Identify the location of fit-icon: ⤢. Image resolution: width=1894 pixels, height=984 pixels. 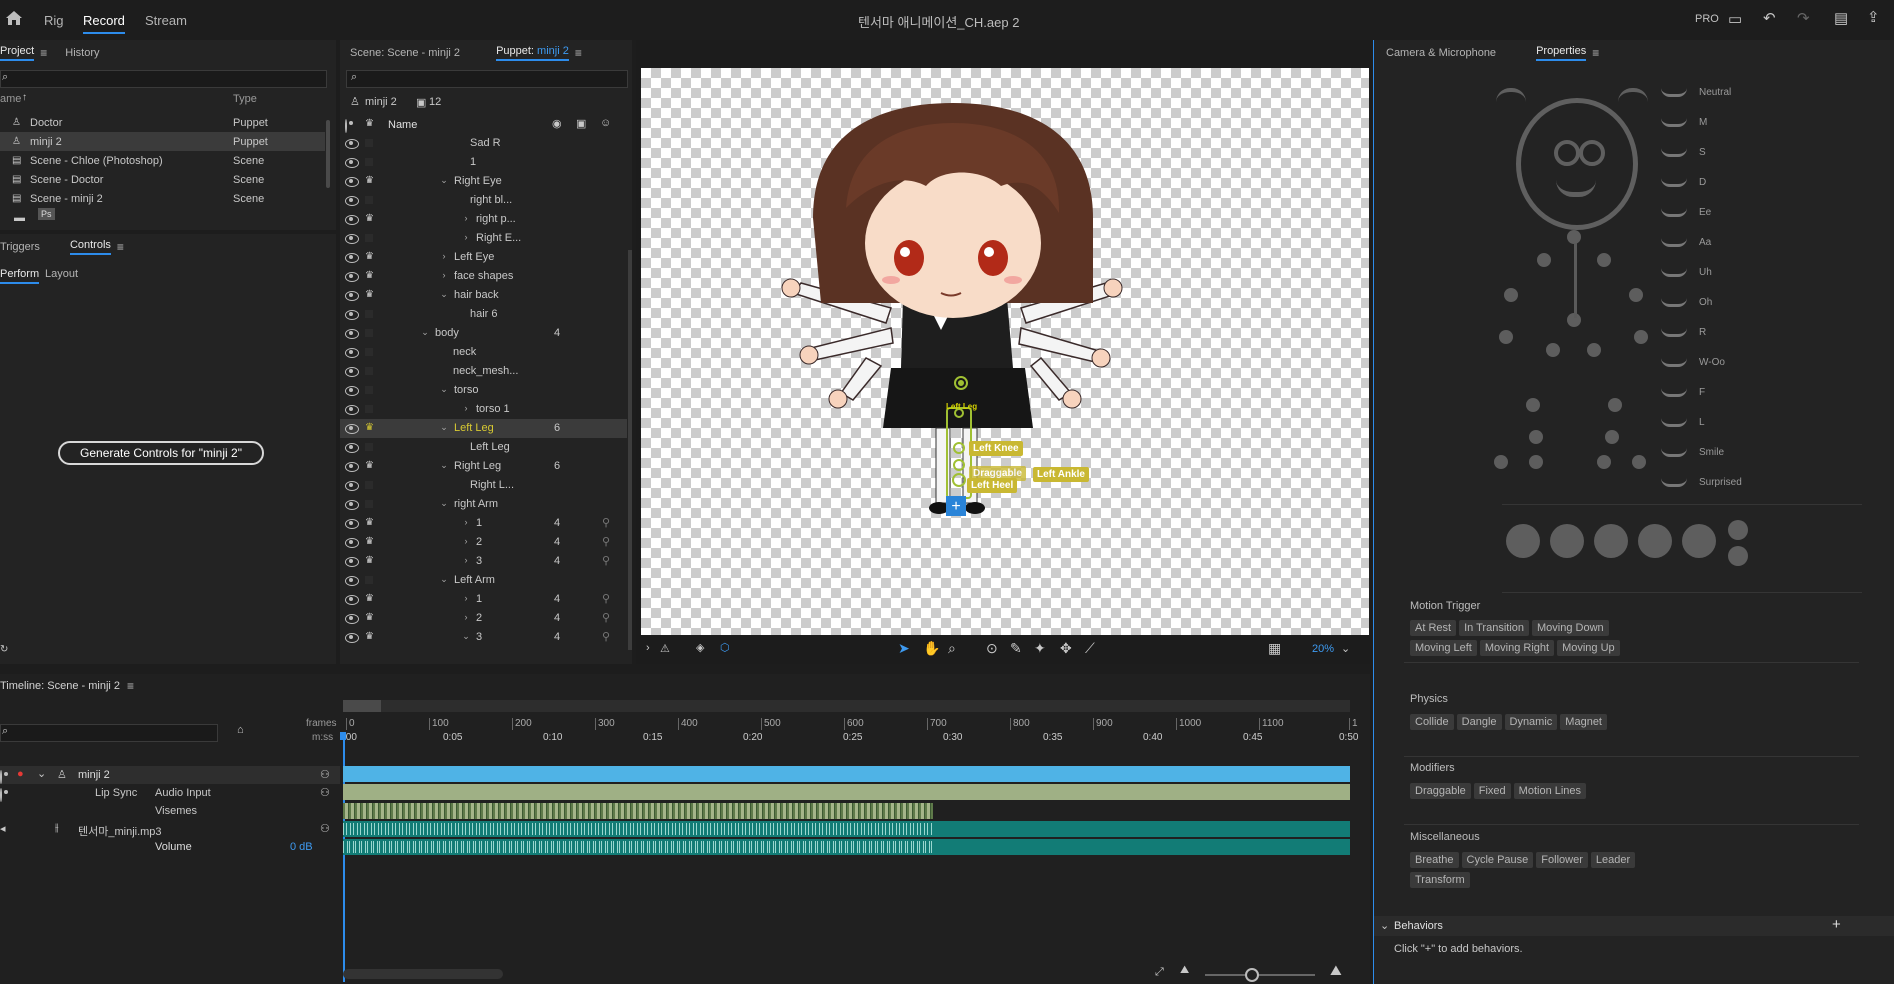
(1159, 972).